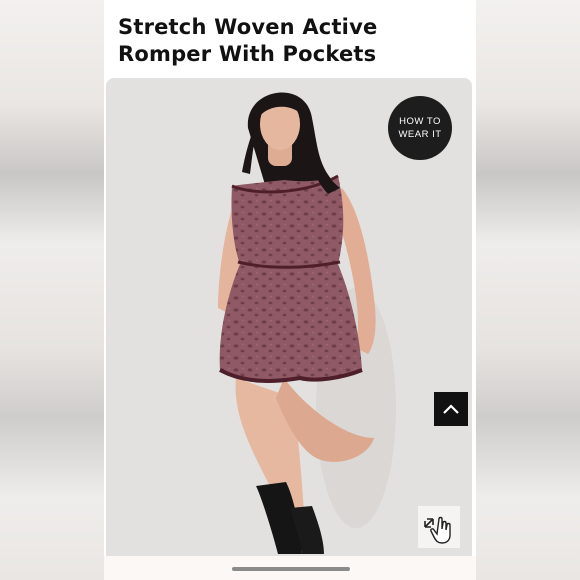 This screenshot has height=580, width=580. I want to click on home-indicator, so click(291, 569).